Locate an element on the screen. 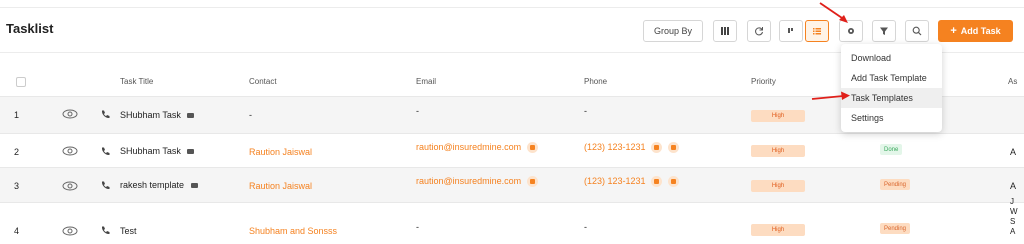  flag-icon is located at coordinates (791, 31).